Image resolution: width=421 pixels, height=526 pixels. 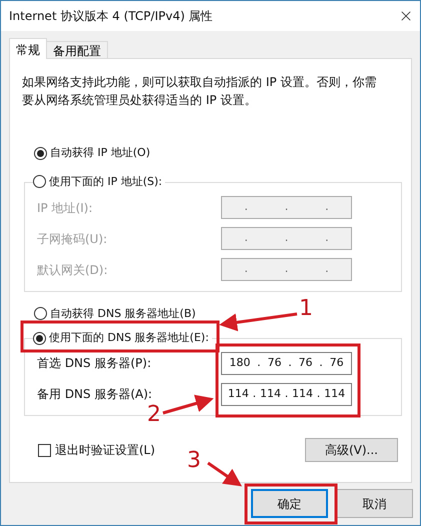 What do you see at coordinates (286, 394) in the screenshot?
I see `ip-address-field: 114 . 114 . 114 . 114` at bounding box center [286, 394].